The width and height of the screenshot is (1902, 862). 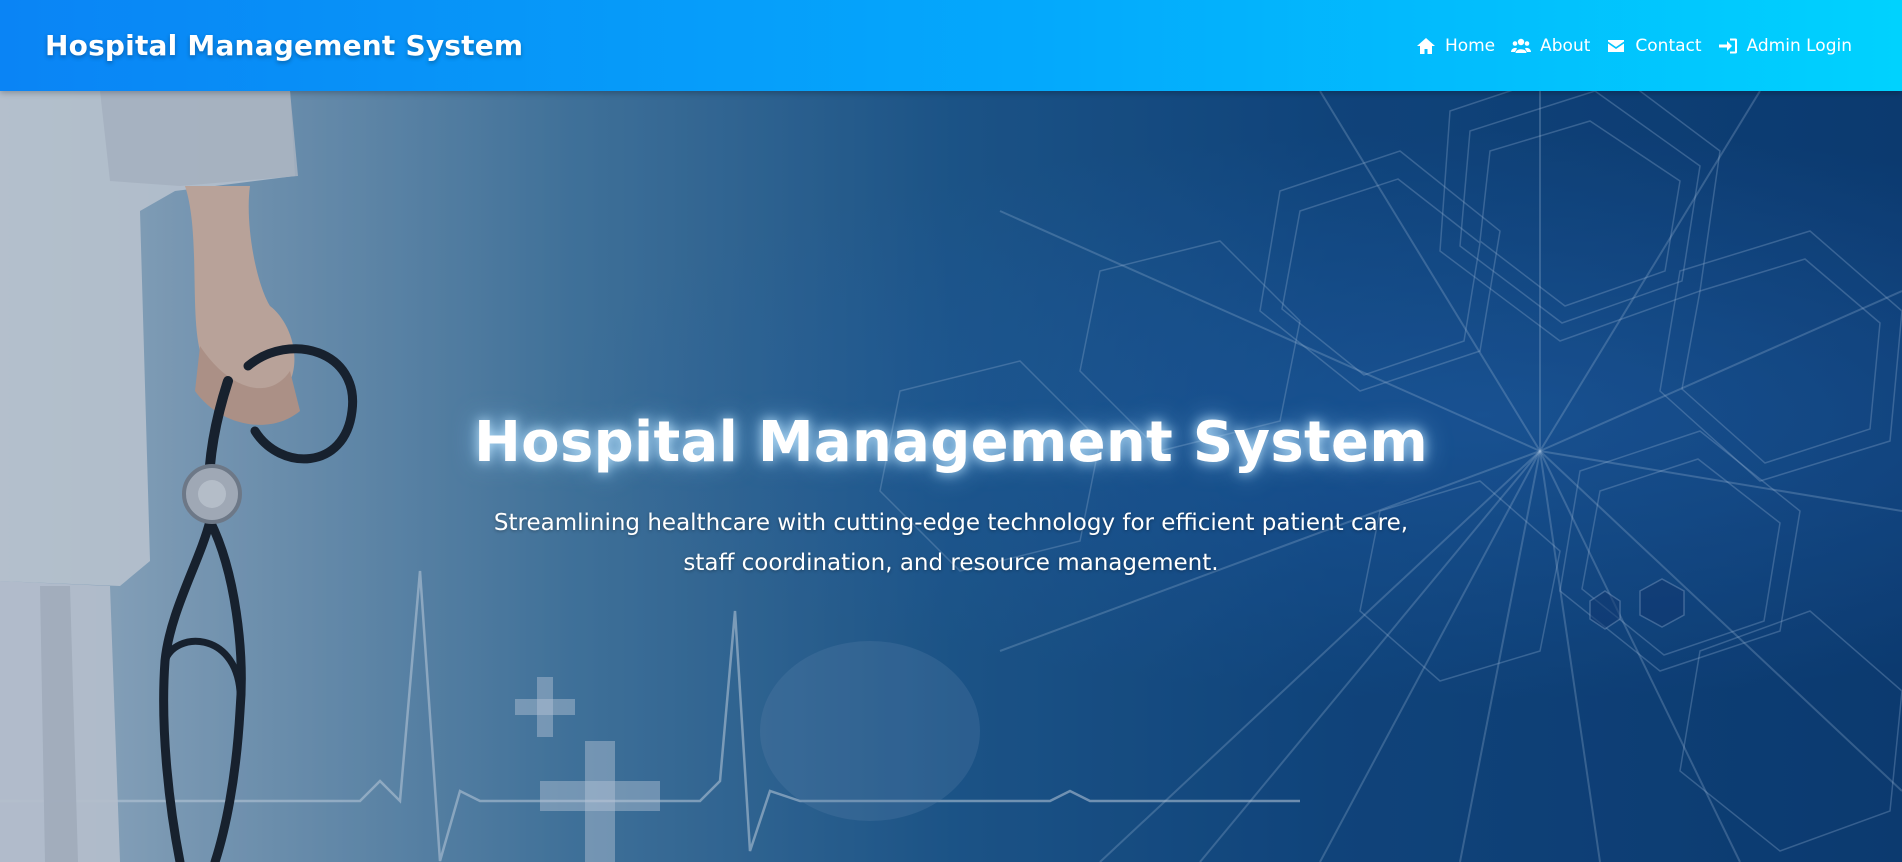 I want to click on hero-title: Hospital Management System, so click(x=951, y=442).